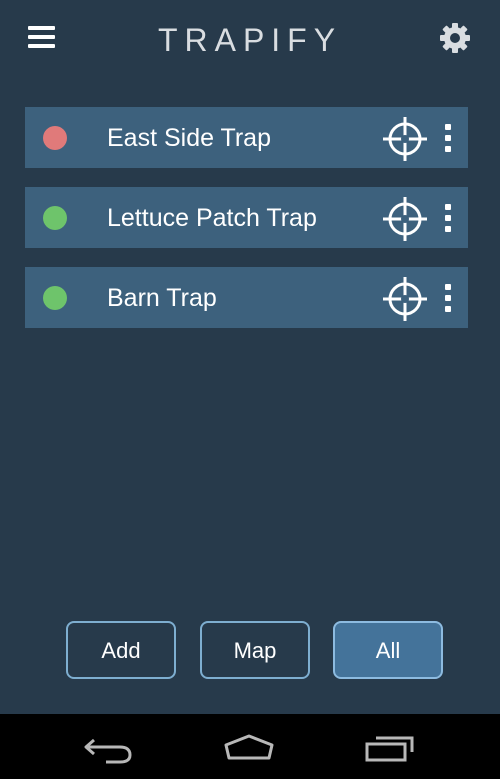 The width and height of the screenshot is (500, 779). I want to click on map-button: Map, so click(255, 650).